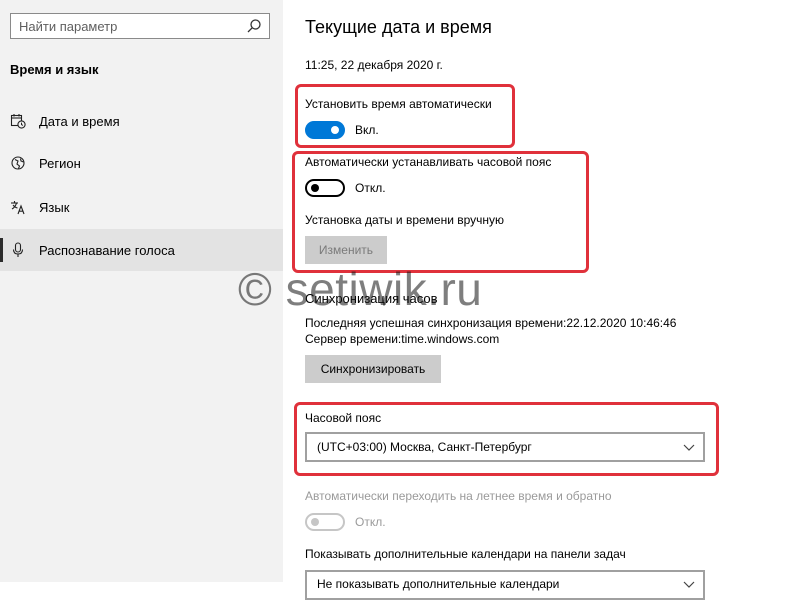 Image resolution: width=800 pixels, height=600 pixels. Describe the element at coordinates (18, 163) in the screenshot. I see `globe-icon` at that location.